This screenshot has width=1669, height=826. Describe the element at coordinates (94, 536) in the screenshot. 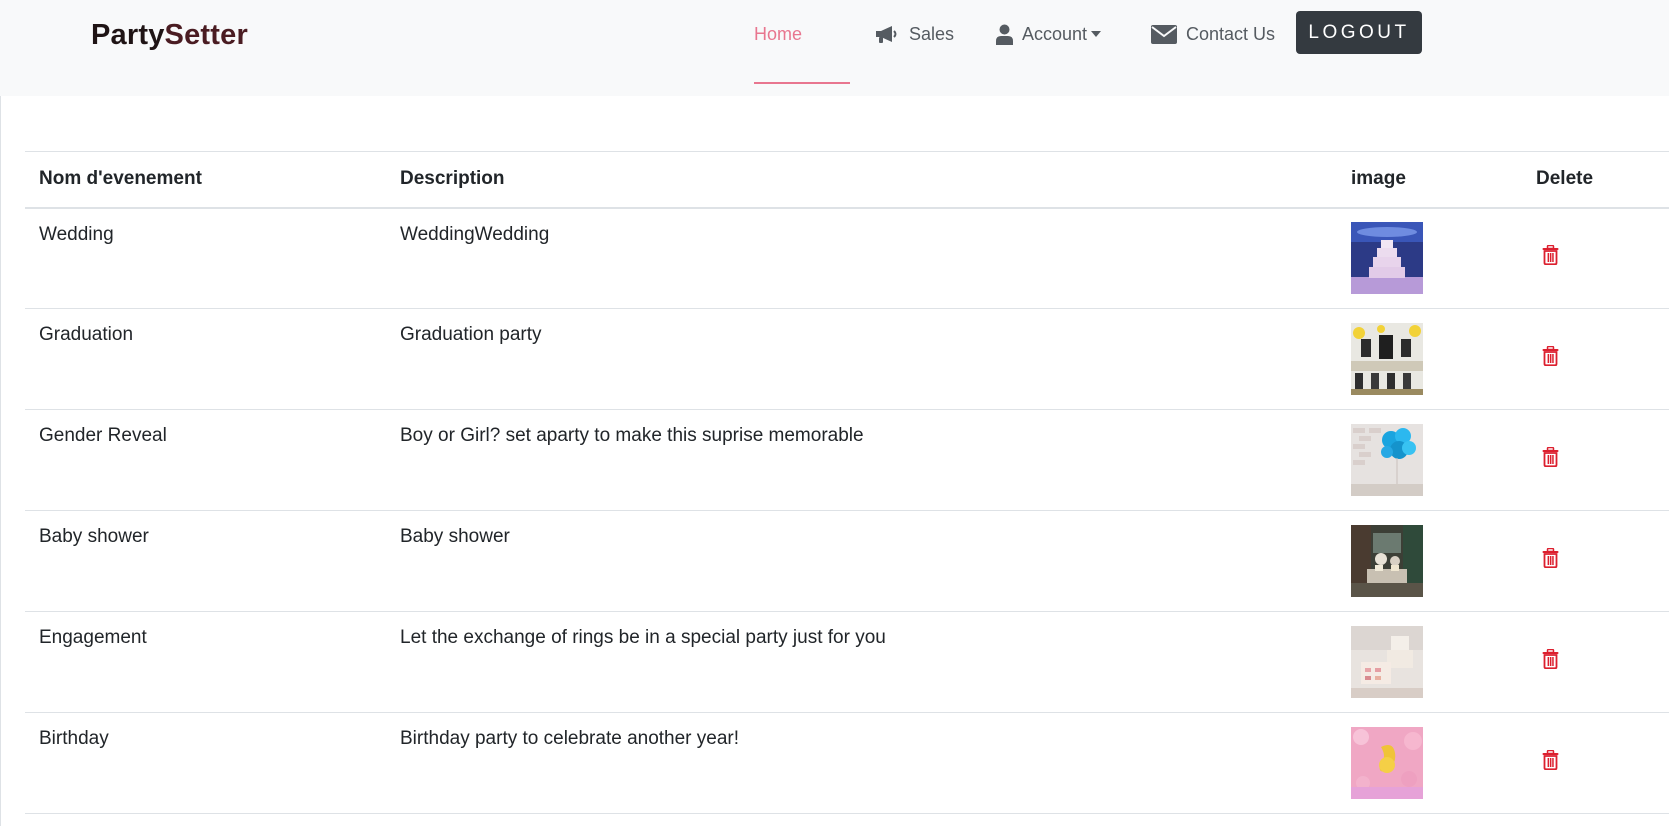

I see `event-name: Baby shower` at that location.